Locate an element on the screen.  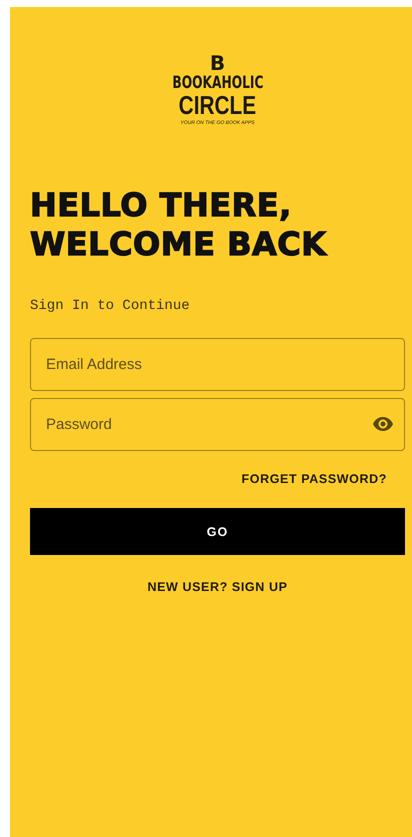
eye-icon is located at coordinates (383, 424).